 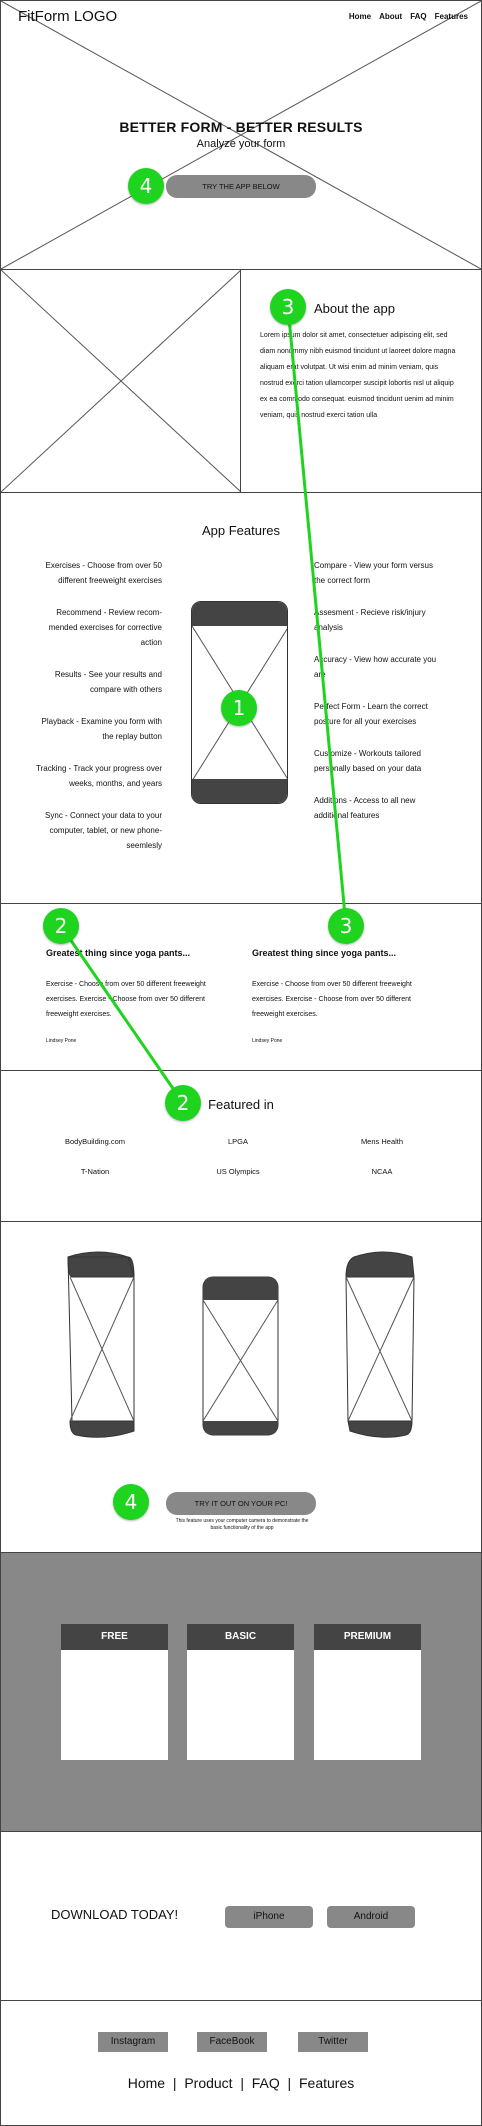 What do you see at coordinates (241, 127) in the screenshot?
I see `hero-title: BETTER FORM - BETTER RESULTS` at bounding box center [241, 127].